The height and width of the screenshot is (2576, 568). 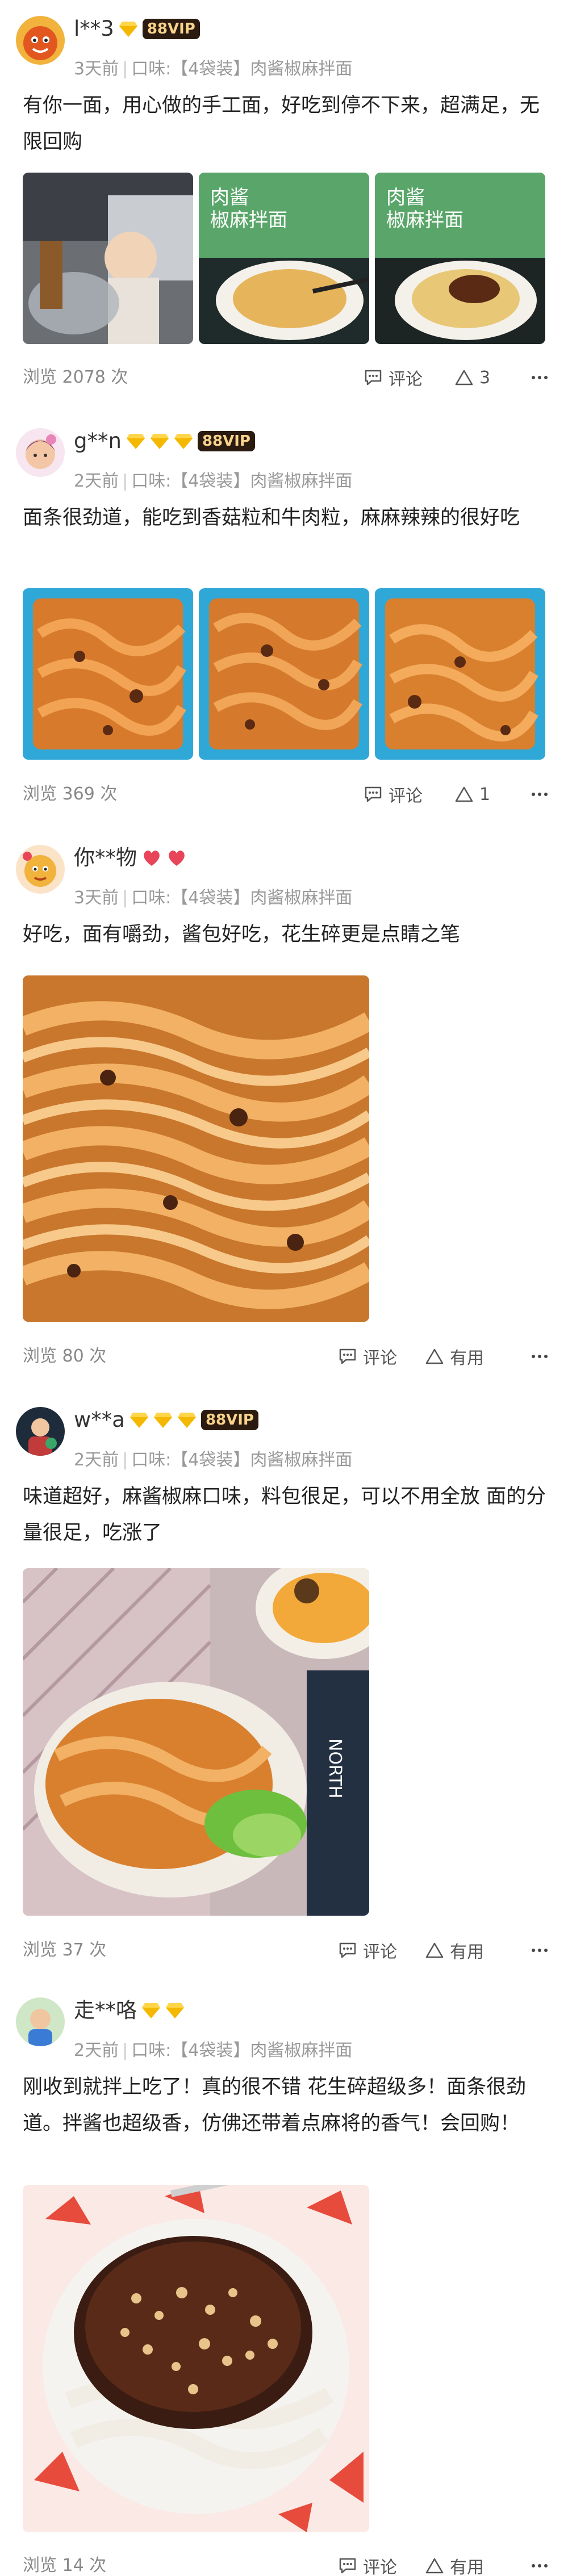 I want to click on review-text: 好吃，面有嚼劲，酱包好吃，花生碎更是点睛之笔, so click(x=242, y=934).